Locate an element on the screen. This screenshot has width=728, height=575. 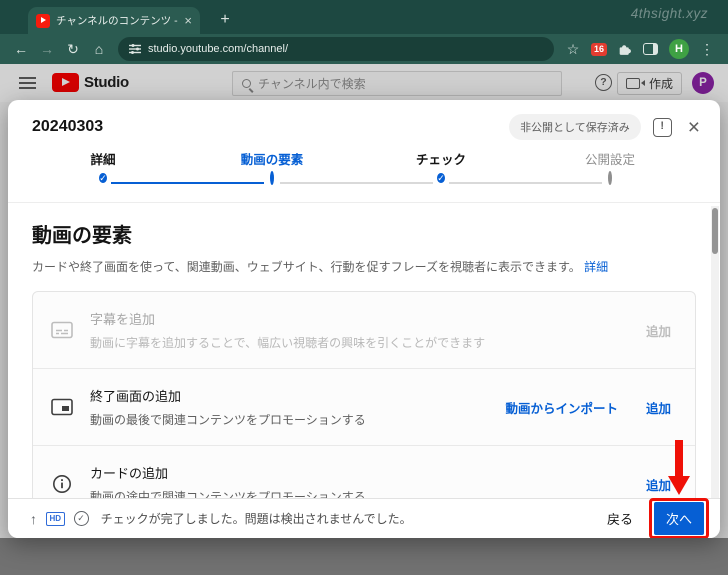
next-button-wrap: 次へ is located at coordinates (678, 489).